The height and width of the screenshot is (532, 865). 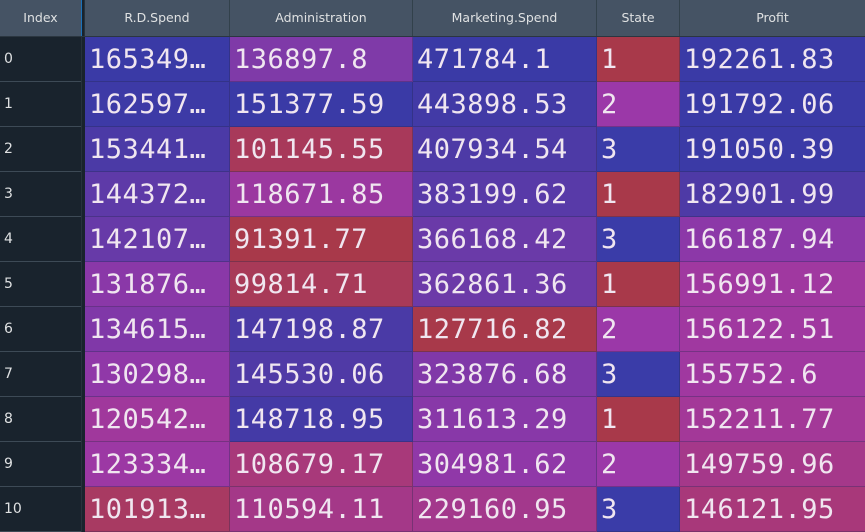 What do you see at coordinates (505, 104) in the screenshot?
I see `cell-marketing-spend: 443898.53` at bounding box center [505, 104].